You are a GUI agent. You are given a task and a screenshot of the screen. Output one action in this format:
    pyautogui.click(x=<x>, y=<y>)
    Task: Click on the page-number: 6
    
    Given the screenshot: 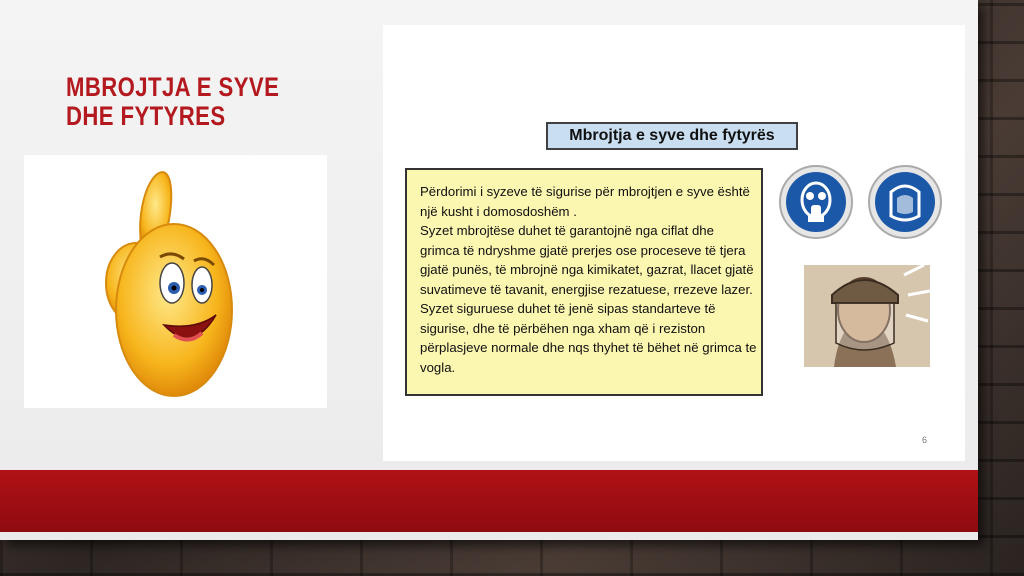 What is the action you would take?
    pyautogui.click(x=925, y=440)
    